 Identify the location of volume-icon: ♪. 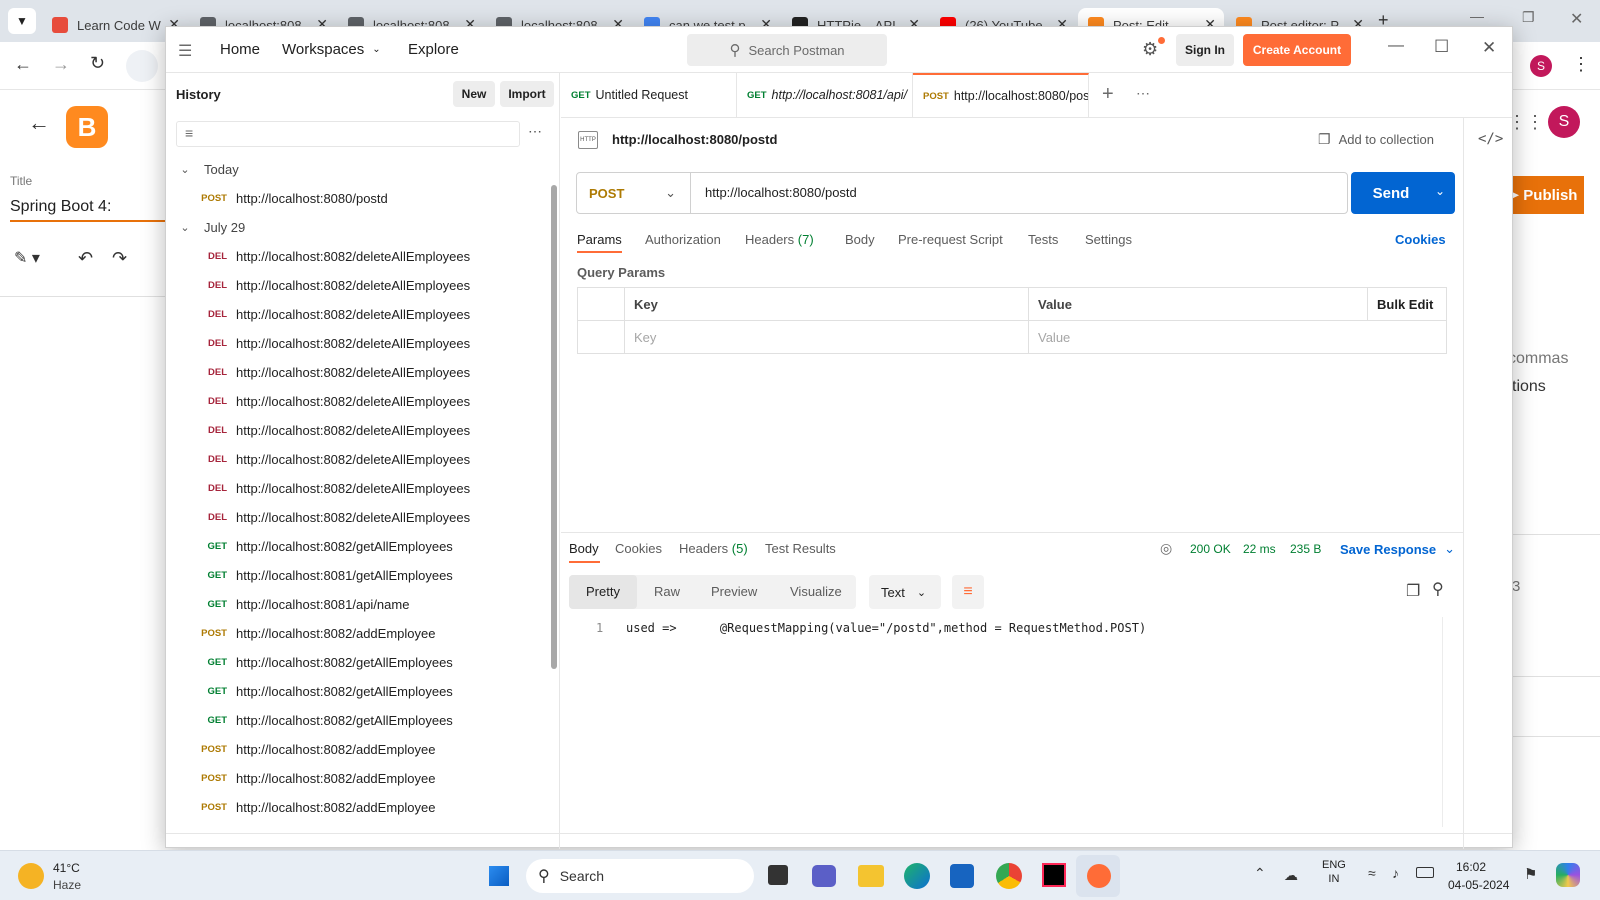
(1395, 873).